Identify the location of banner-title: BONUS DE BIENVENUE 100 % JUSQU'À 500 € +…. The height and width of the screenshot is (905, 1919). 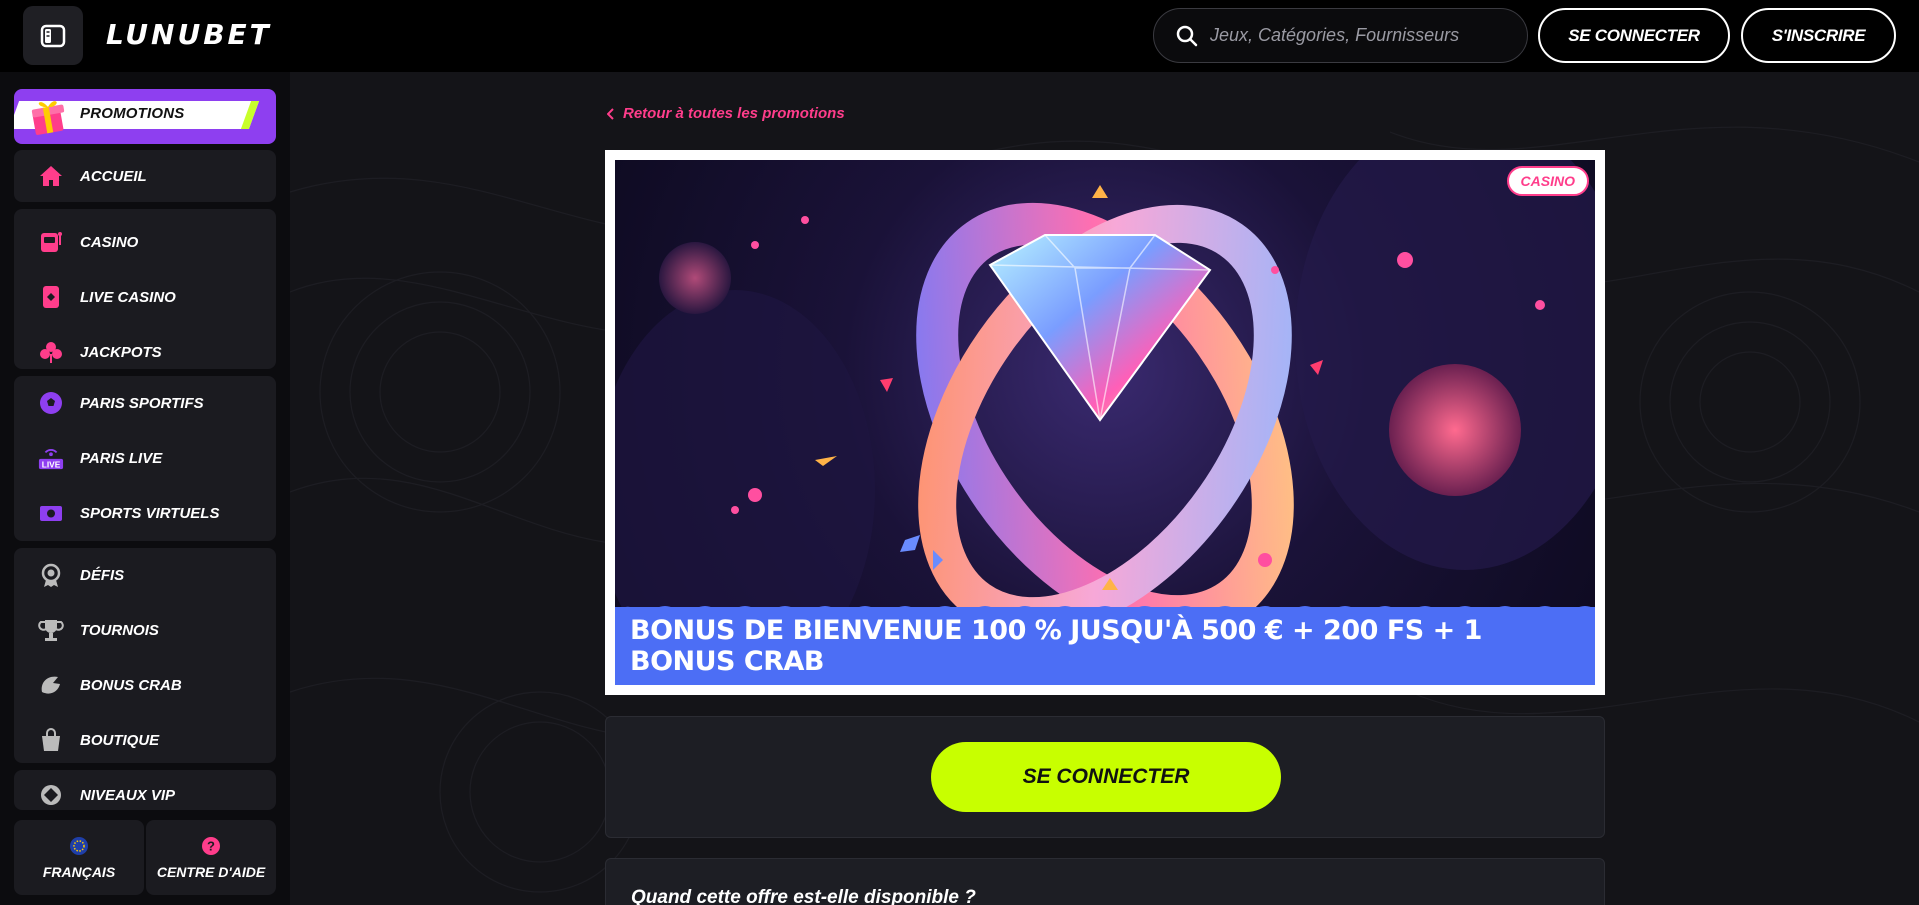
(1056, 646).